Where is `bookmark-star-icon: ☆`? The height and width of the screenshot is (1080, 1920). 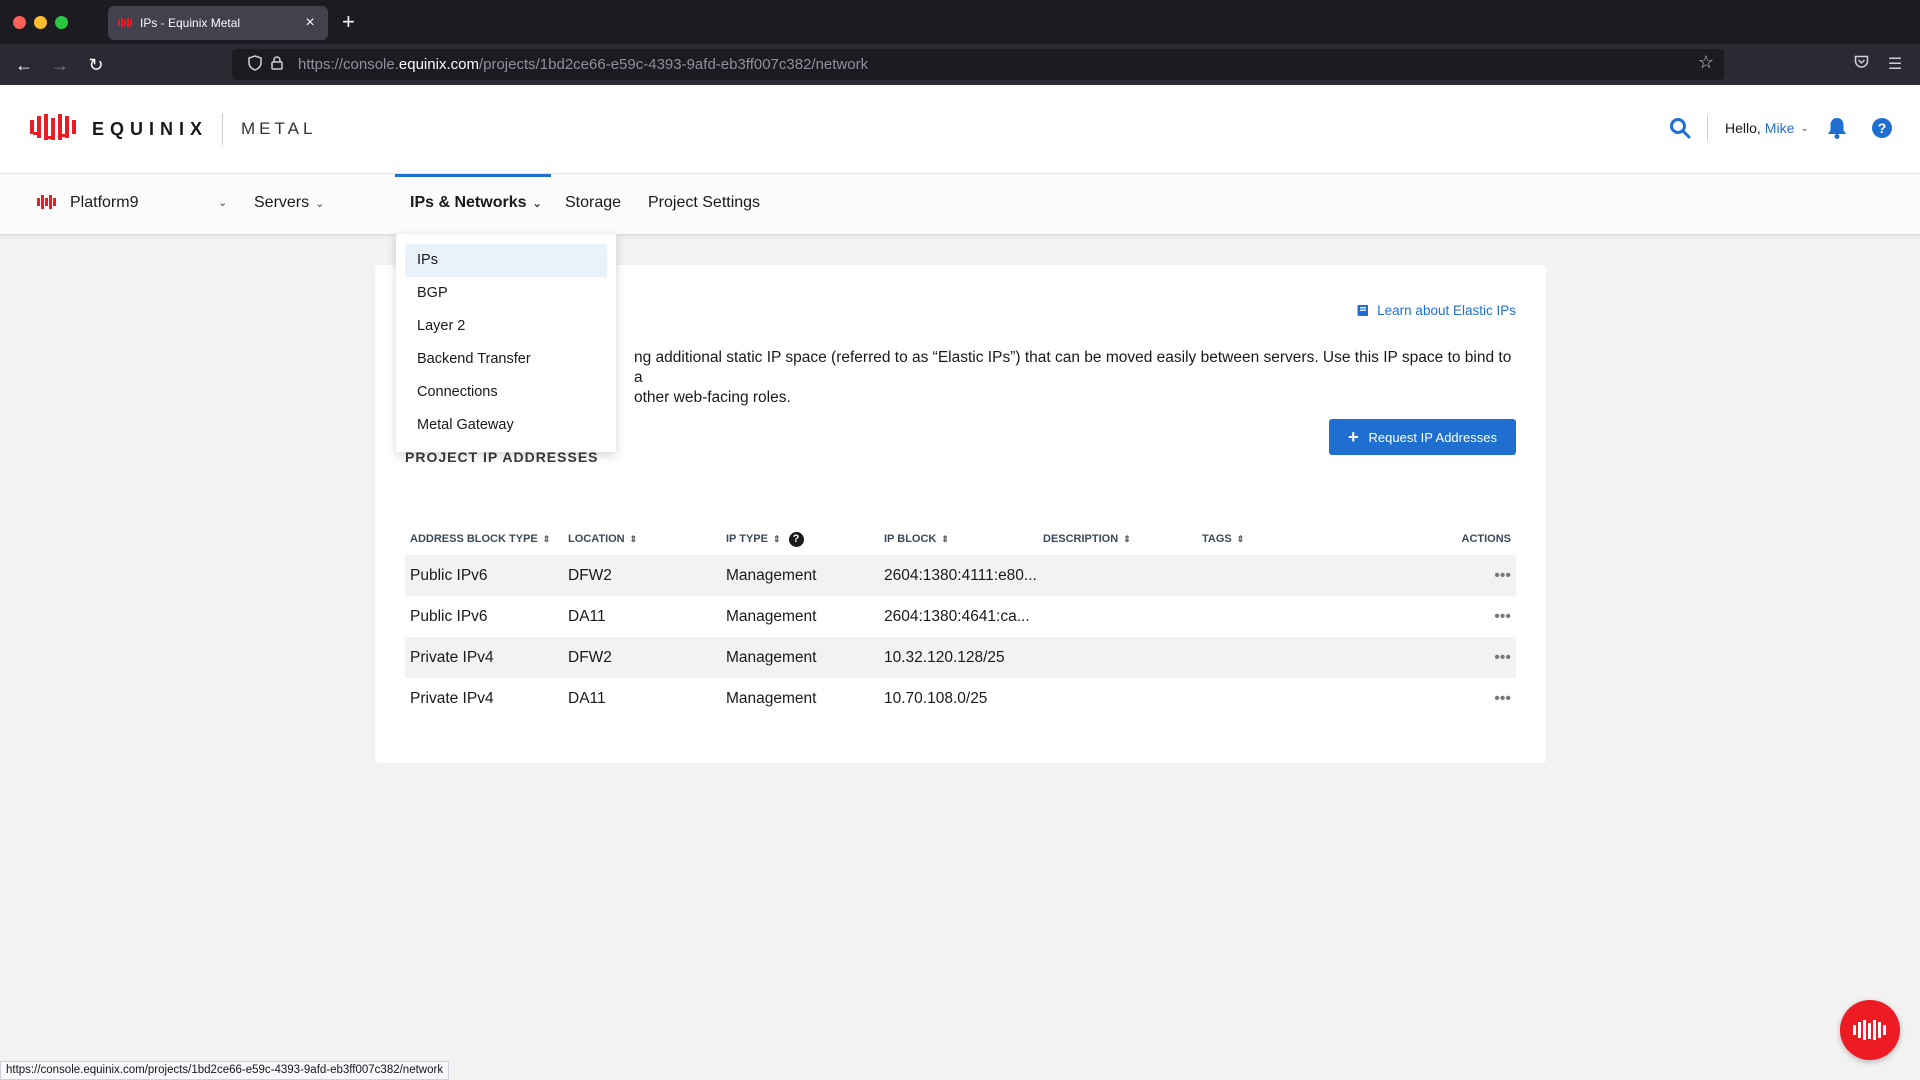 bookmark-star-icon: ☆ is located at coordinates (1706, 62).